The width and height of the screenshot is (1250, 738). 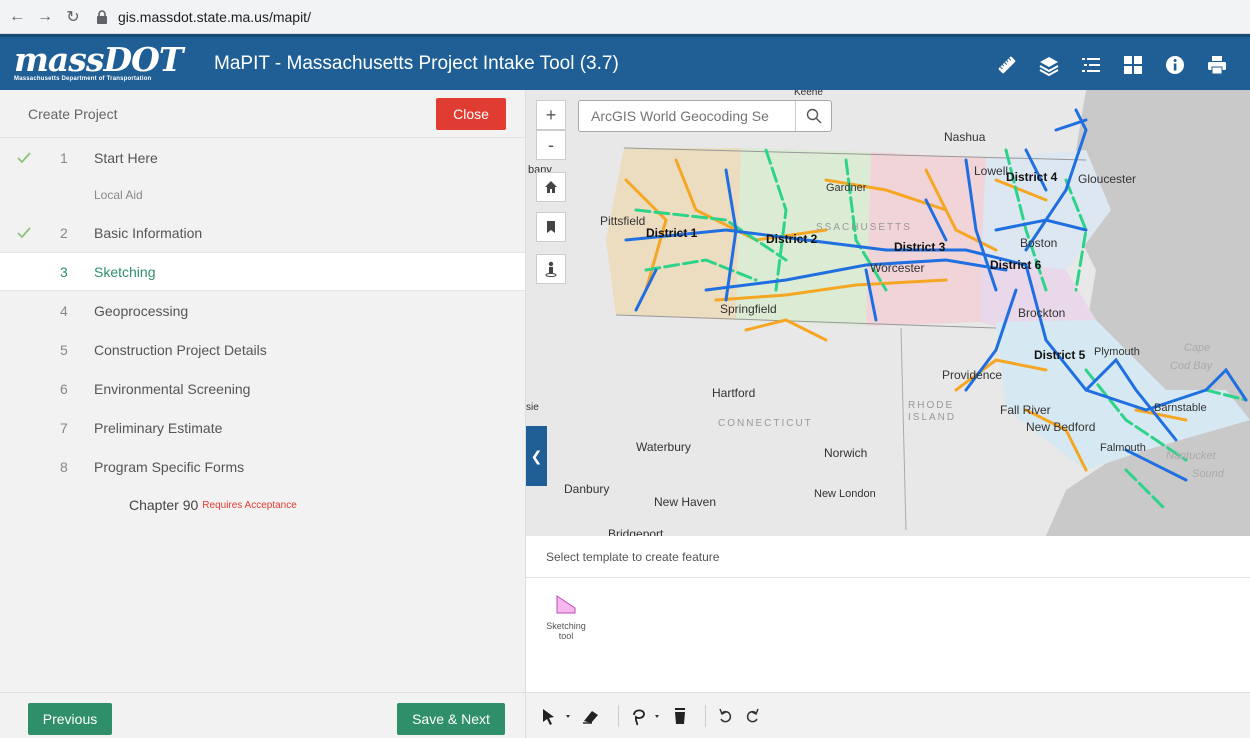 I want to click on city-waterbury: Waterbury, so click(x=663, y=447).